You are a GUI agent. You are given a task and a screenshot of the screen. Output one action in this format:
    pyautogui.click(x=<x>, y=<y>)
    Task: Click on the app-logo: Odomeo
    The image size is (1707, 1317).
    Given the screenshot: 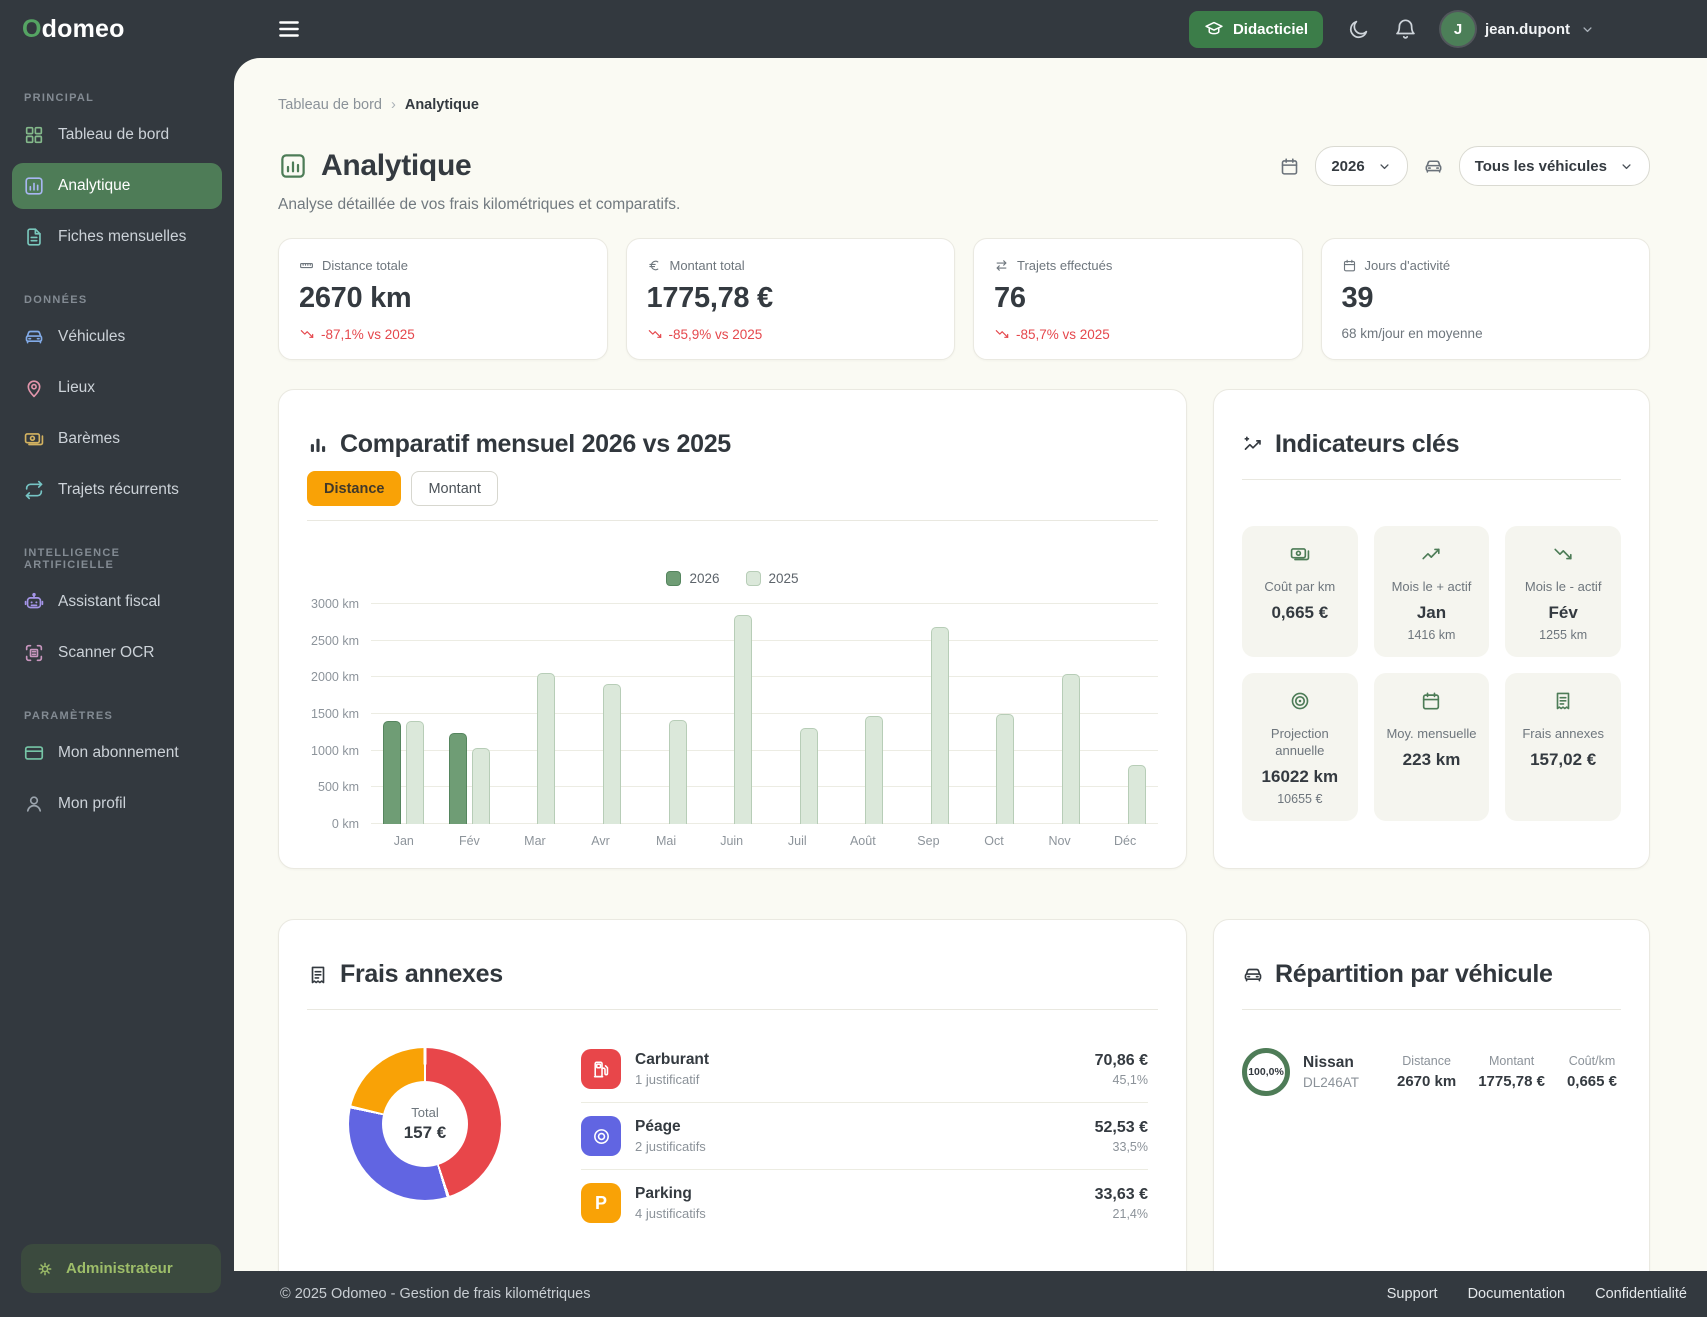 What is the action you would take?
    pyautogui.click(x=117, y=29)
    